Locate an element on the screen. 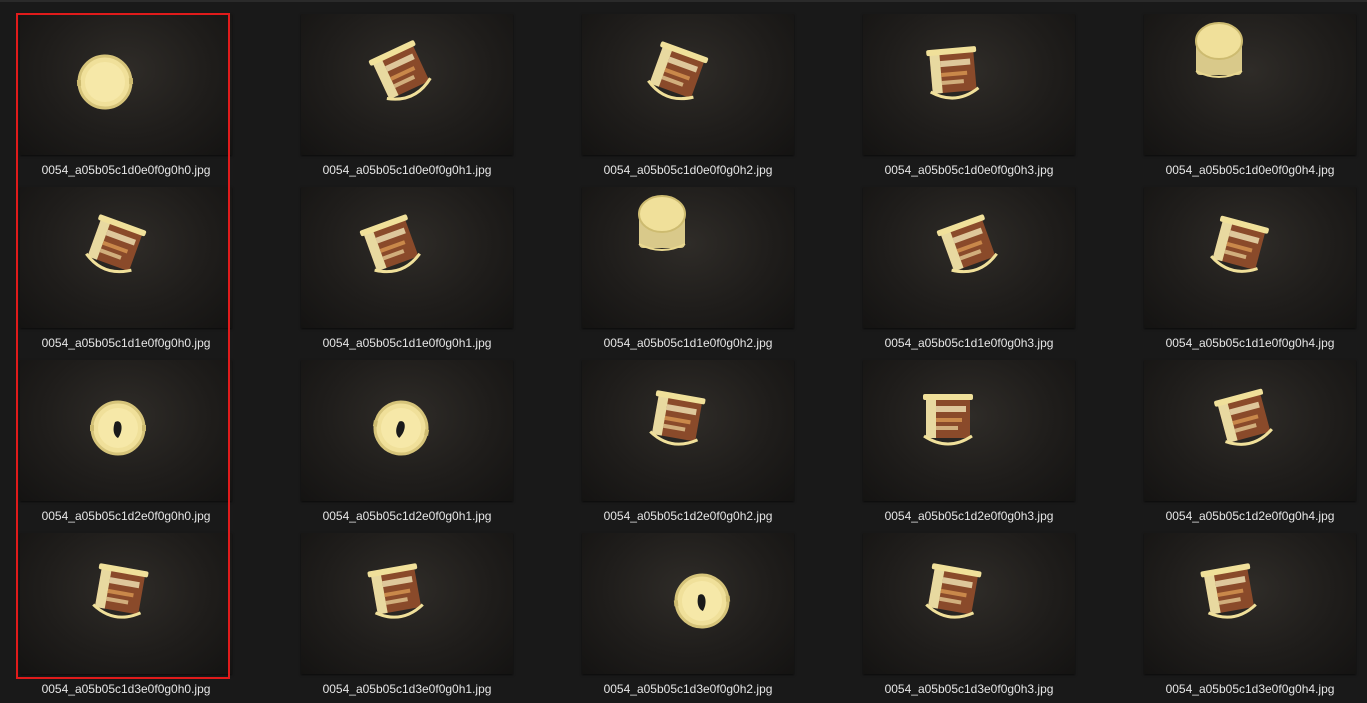 This screenshot has width=1367, height=703. file-tile: 0054_a05b05c1d2e0f0g0h1.jpg is located at coordinates (405, 446).